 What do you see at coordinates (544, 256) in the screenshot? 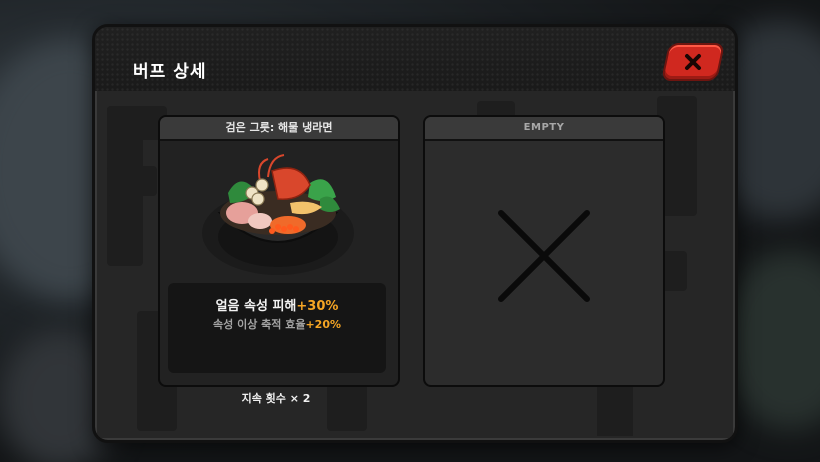
I see `empty-x-icon` at bounding box center [544, 256].